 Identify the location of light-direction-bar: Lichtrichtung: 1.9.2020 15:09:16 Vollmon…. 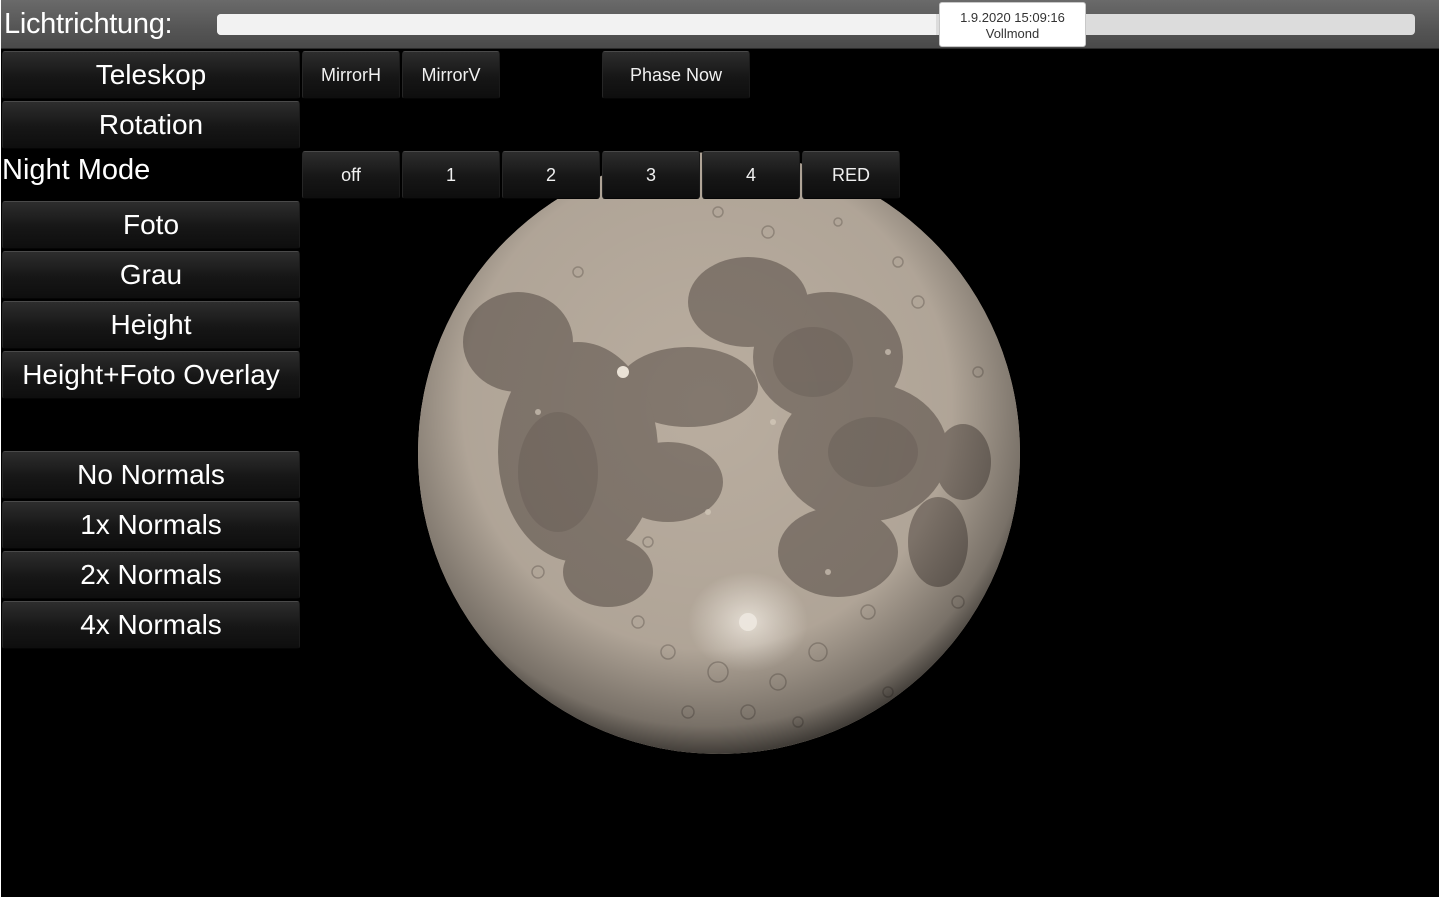
(720, 24).